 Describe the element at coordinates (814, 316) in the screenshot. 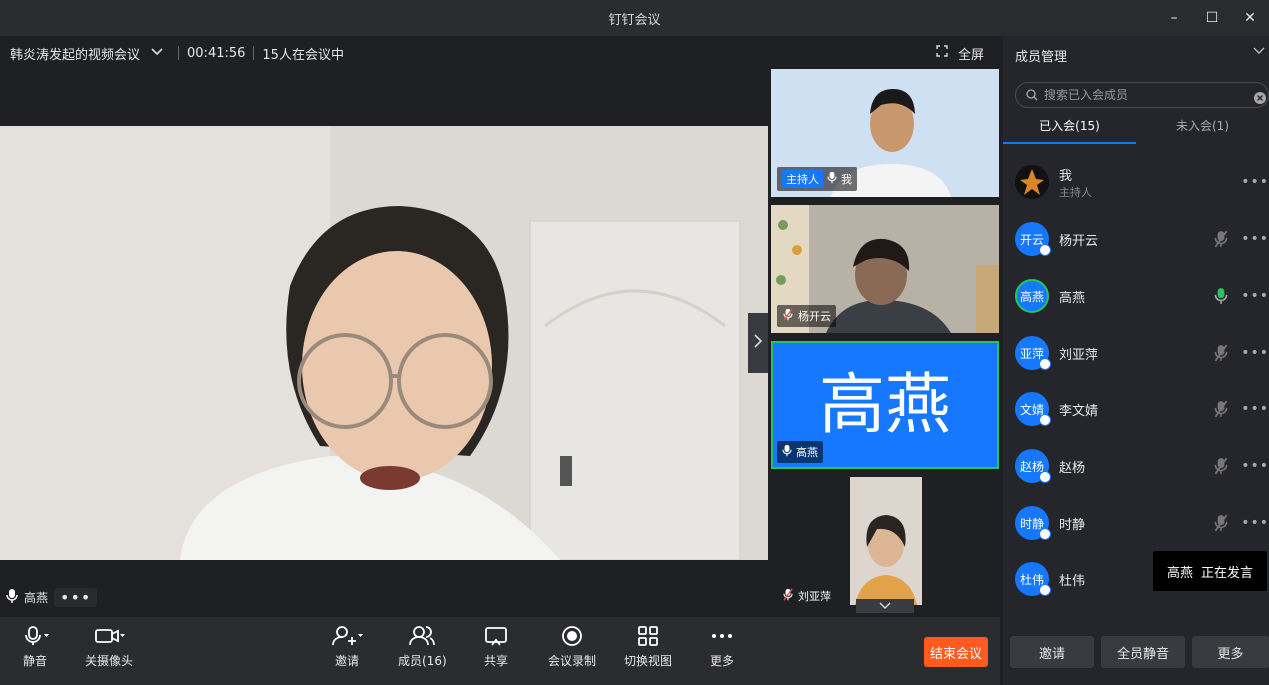

I see `thumbnail-name: 杨开云` at that location.